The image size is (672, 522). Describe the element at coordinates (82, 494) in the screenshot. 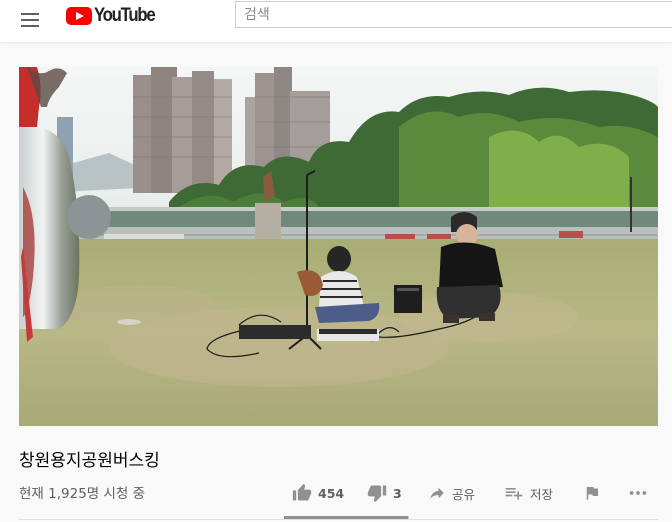

I see `view-count: 현재 1,925명 시청 중` at that location.